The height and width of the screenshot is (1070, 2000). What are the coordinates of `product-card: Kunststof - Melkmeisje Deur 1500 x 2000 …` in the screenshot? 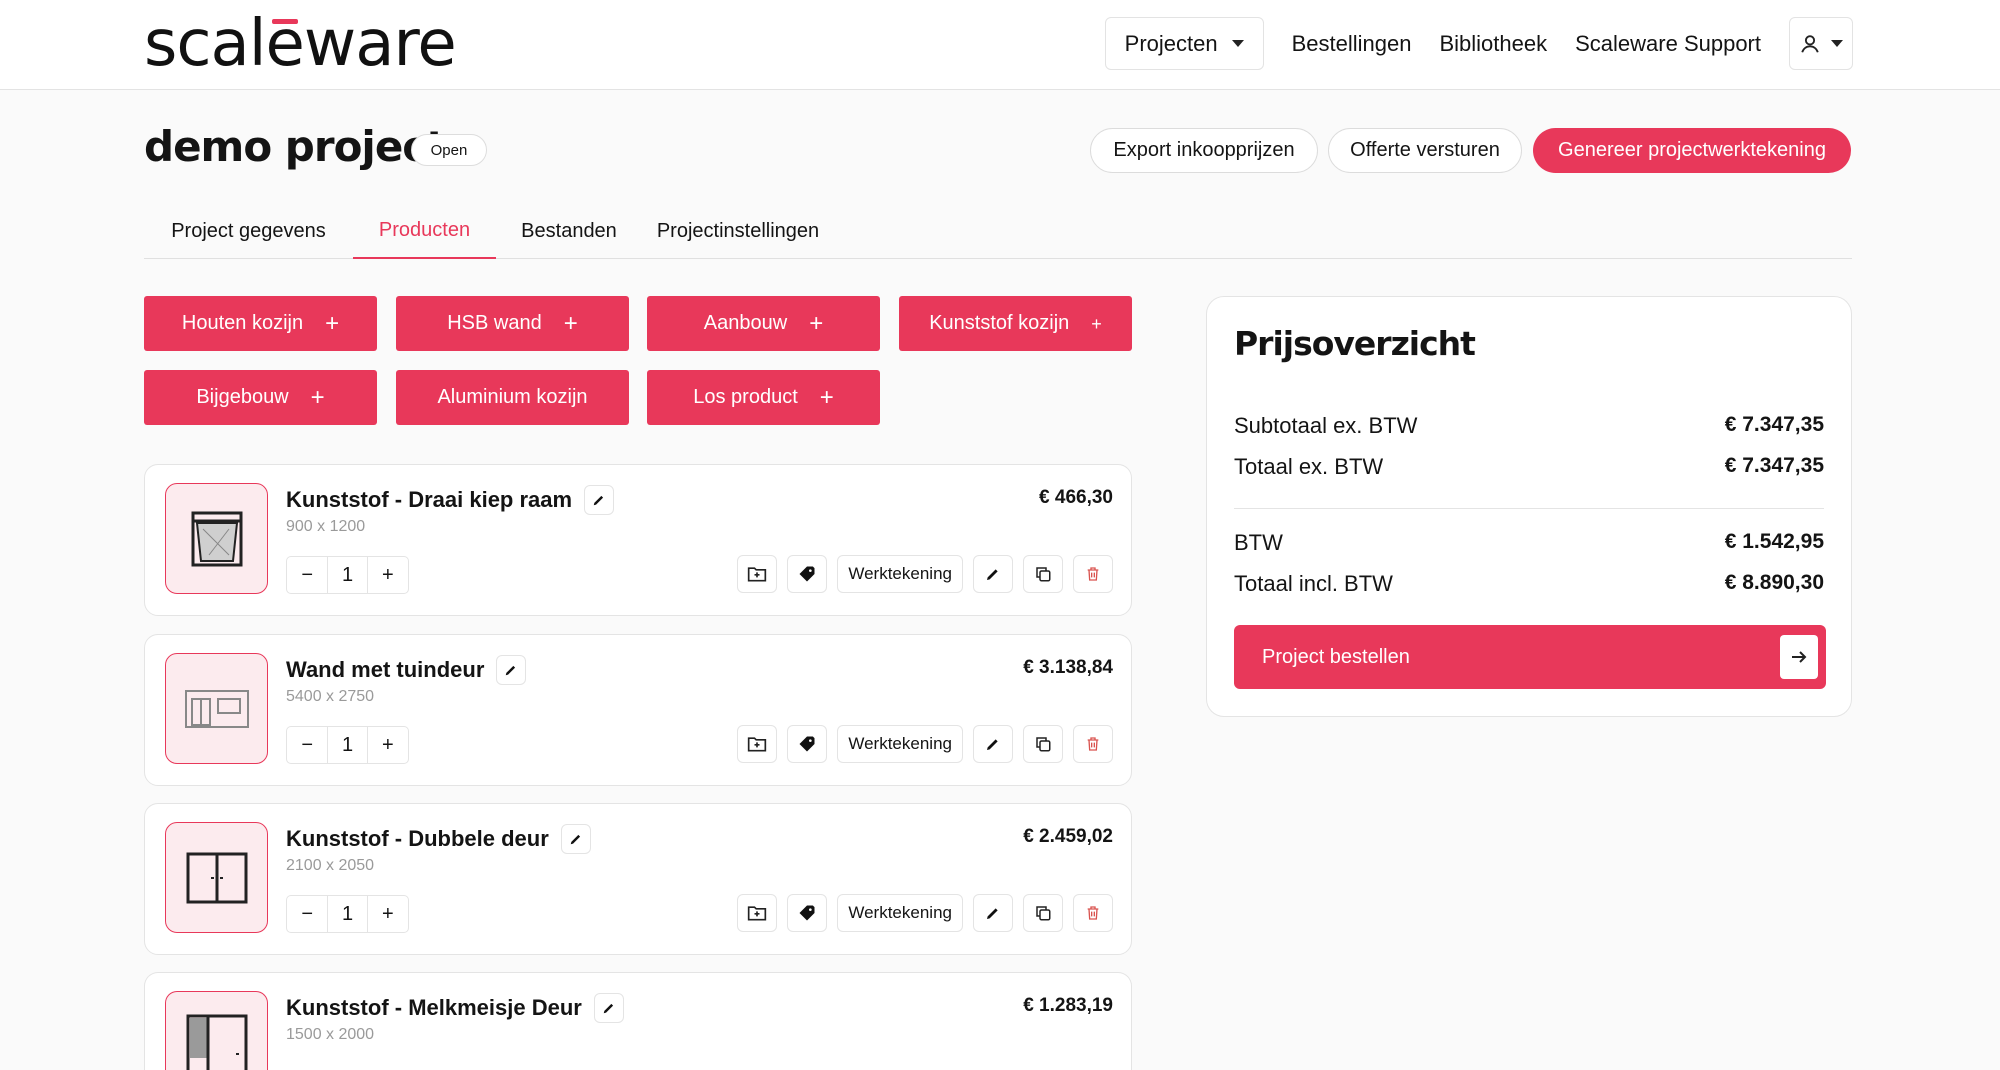 It's located at (638, 1021).